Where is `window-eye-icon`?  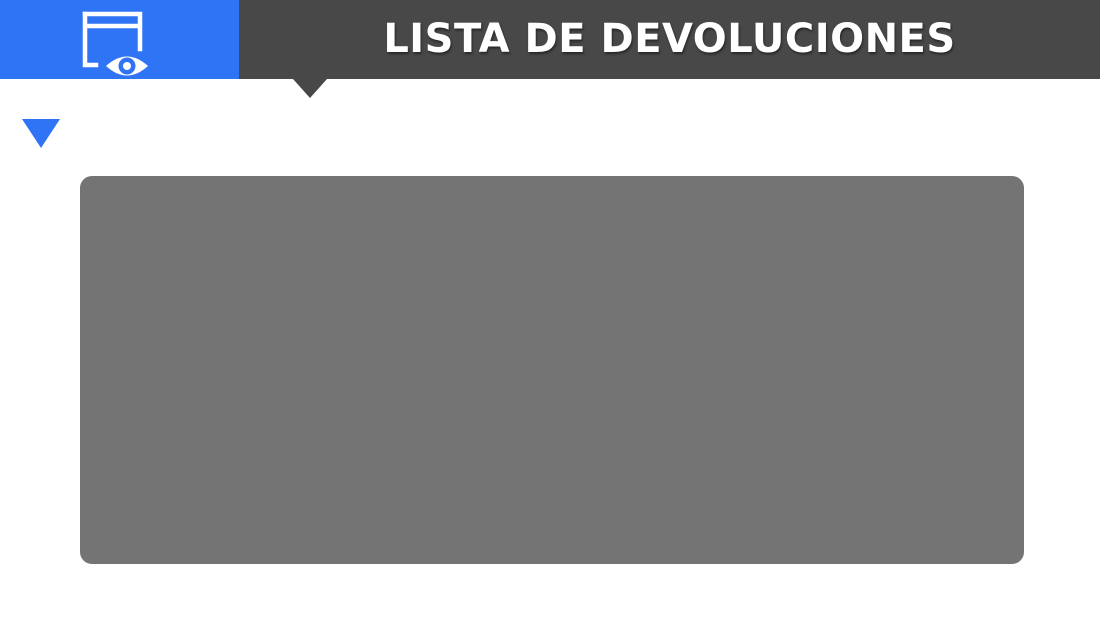 window-eye-icon is located at coordinates (115, 43).